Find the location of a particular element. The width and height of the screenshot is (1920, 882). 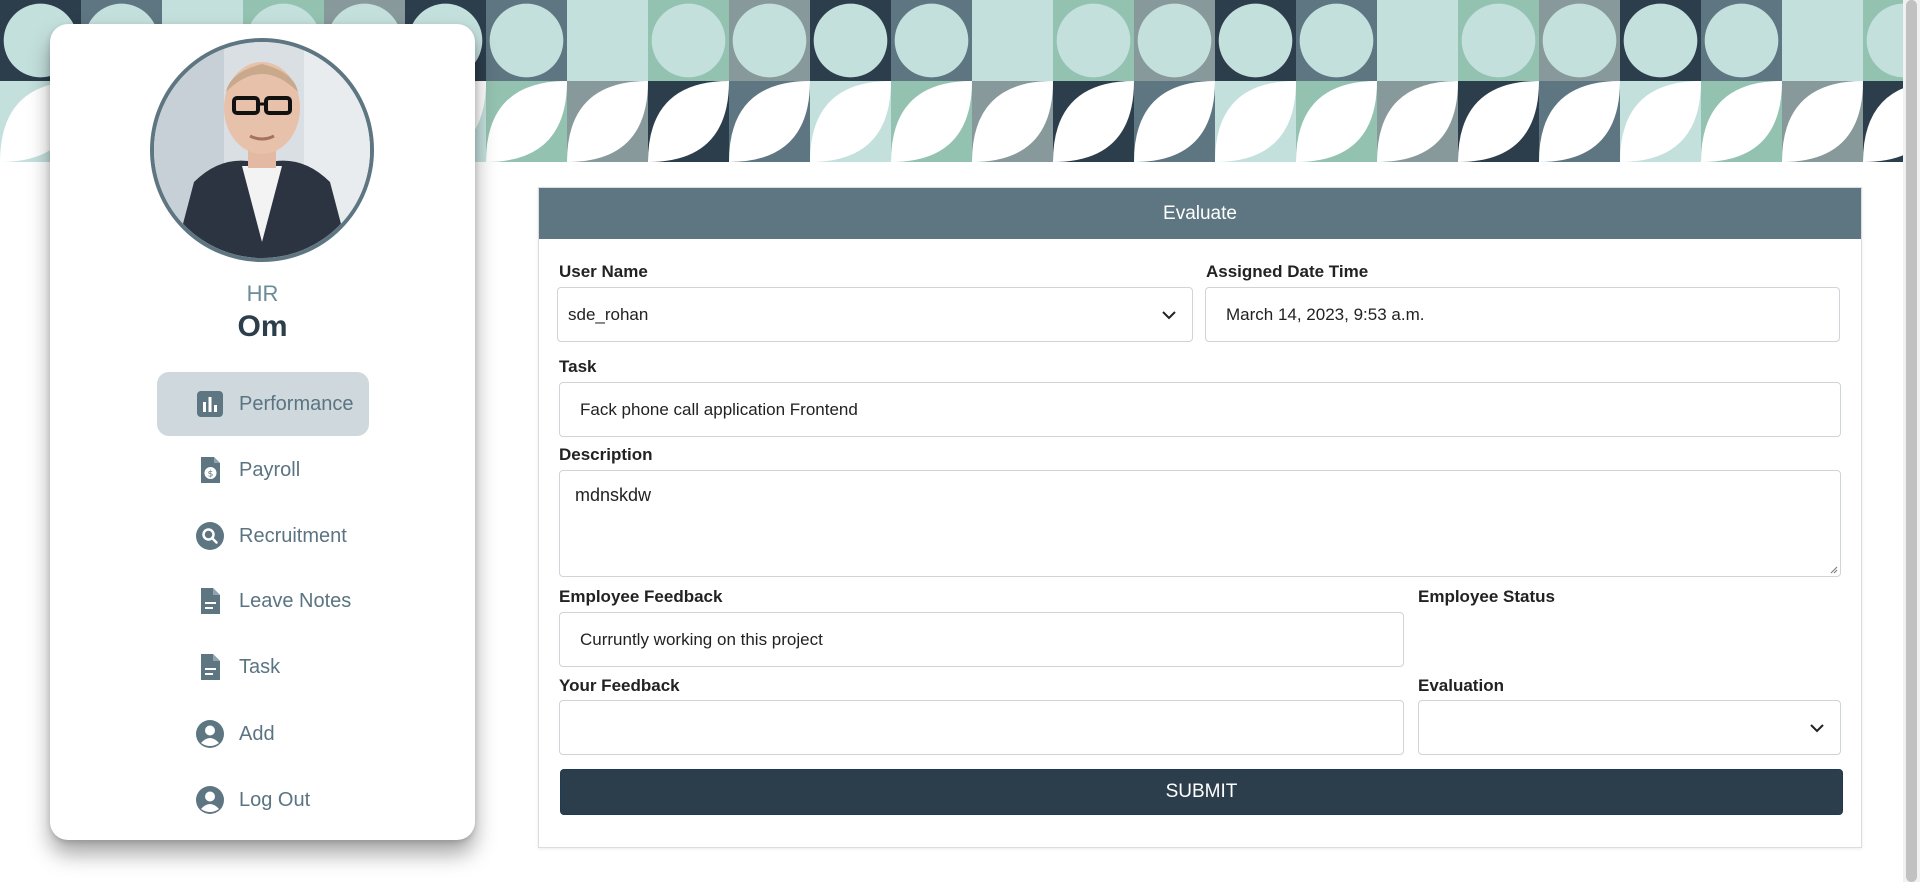

evaluation-label: Evaluation is located at coordinates (1461, 685).